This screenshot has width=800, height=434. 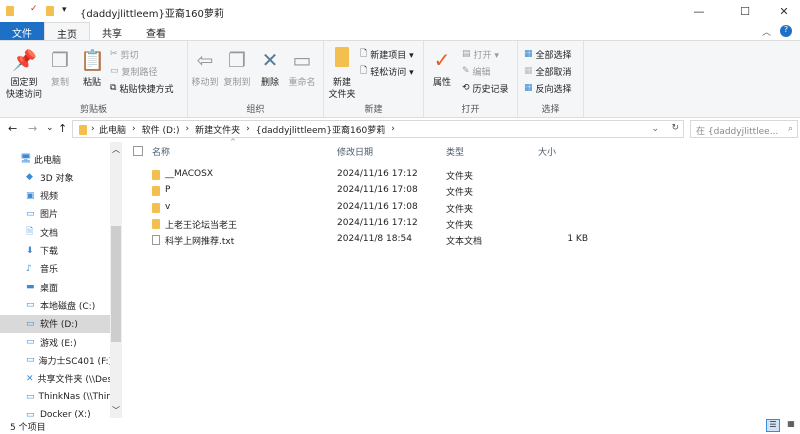 I want to click on window-title: {daddyjlittleem}亚裔160萝莉, so click(x=152, y=14).